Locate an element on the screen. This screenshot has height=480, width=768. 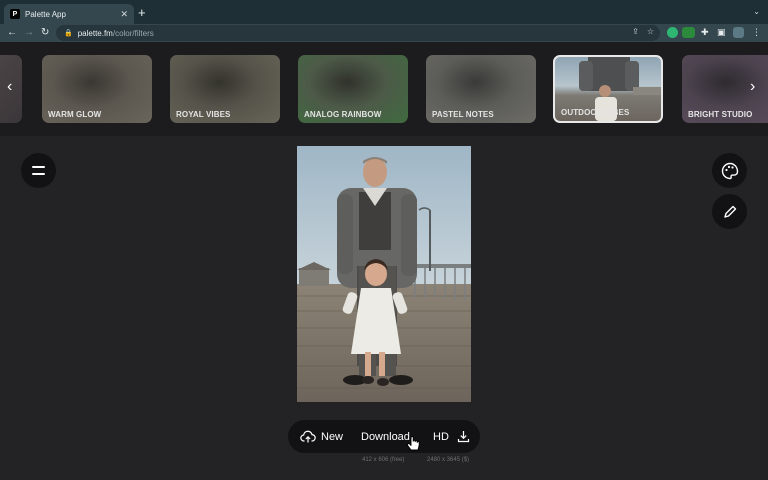
filter-royal-vibes: ROYAL VIBES is located at coordinates (225, 89).